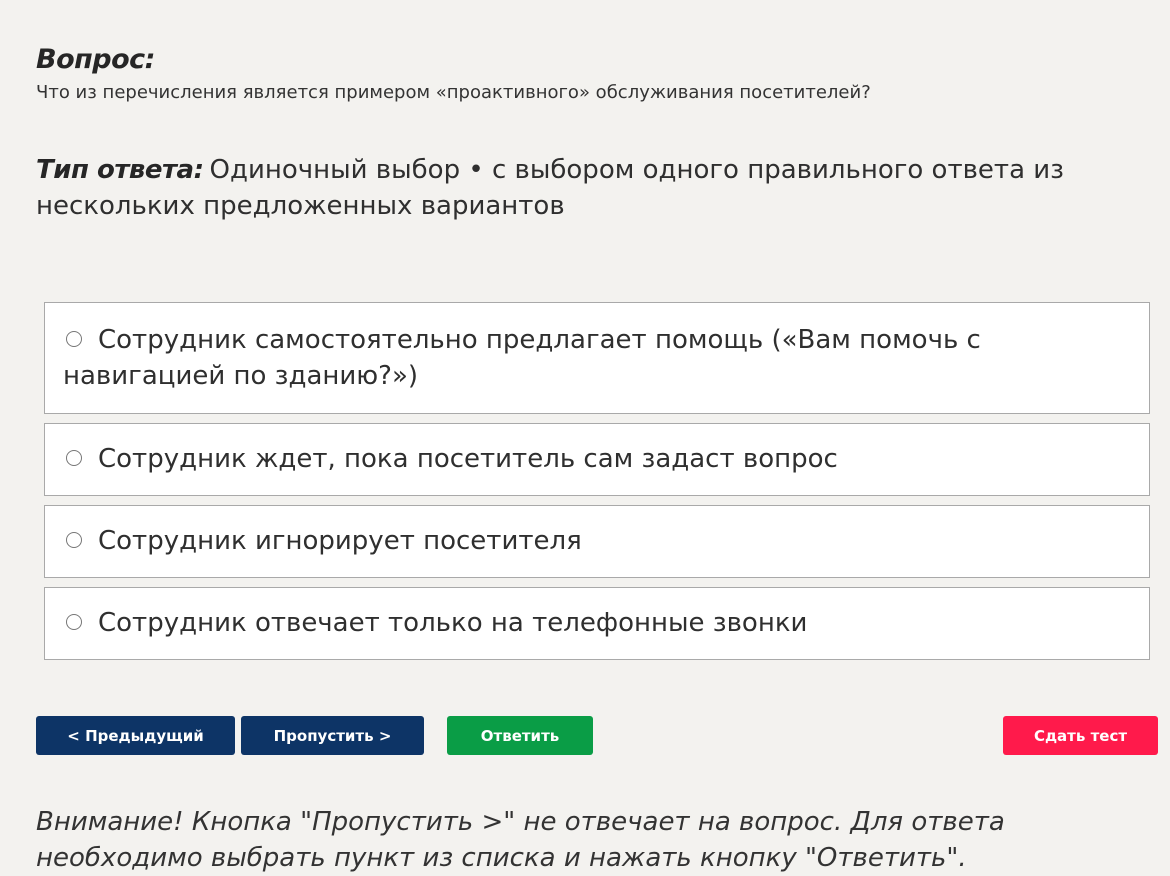 Image resolution: width=1170 pixels, height=876 pixels. I want to click on question-label: Вопрос:, so click(95, 59).